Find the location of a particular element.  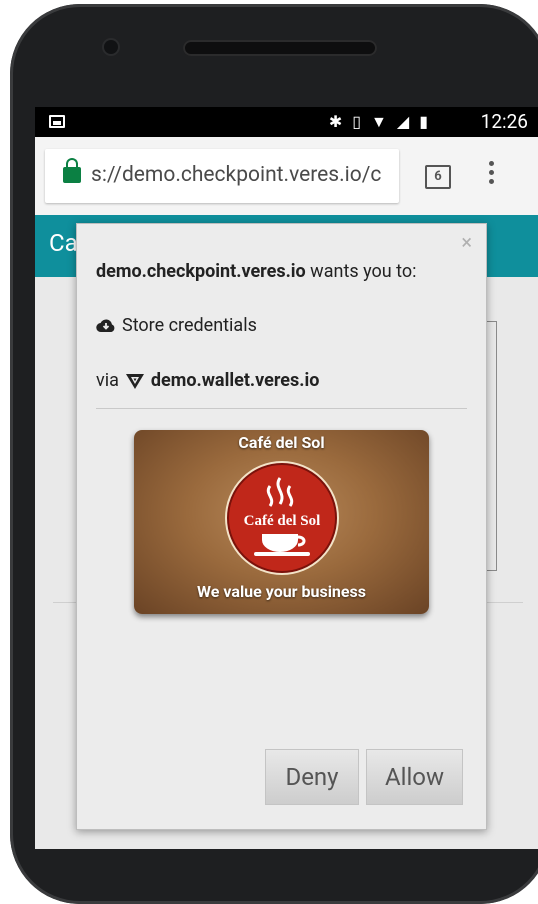

veres-logo-icon is located at coordinates (134, 381).